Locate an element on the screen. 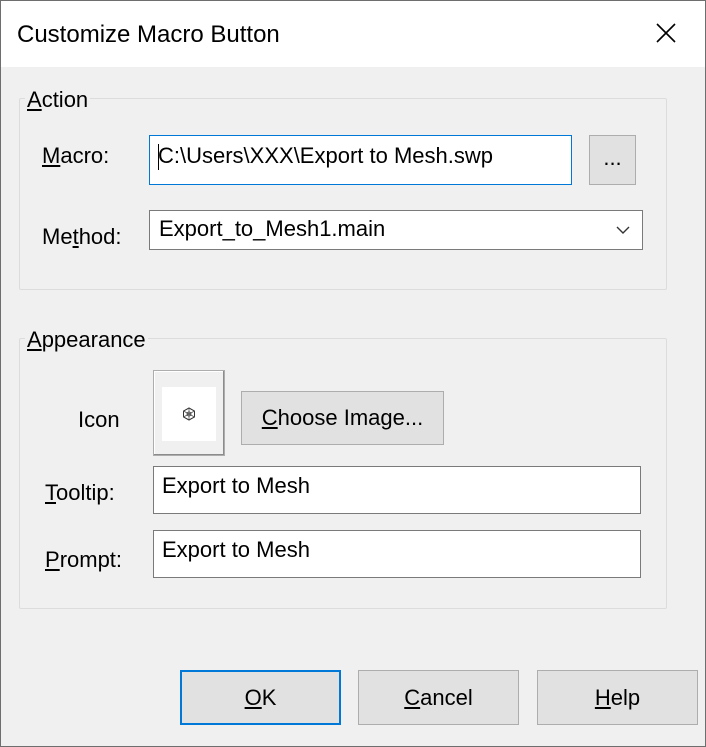 This screenshot has height=747, width=706. close-icon is located at coordinates (666, 33).